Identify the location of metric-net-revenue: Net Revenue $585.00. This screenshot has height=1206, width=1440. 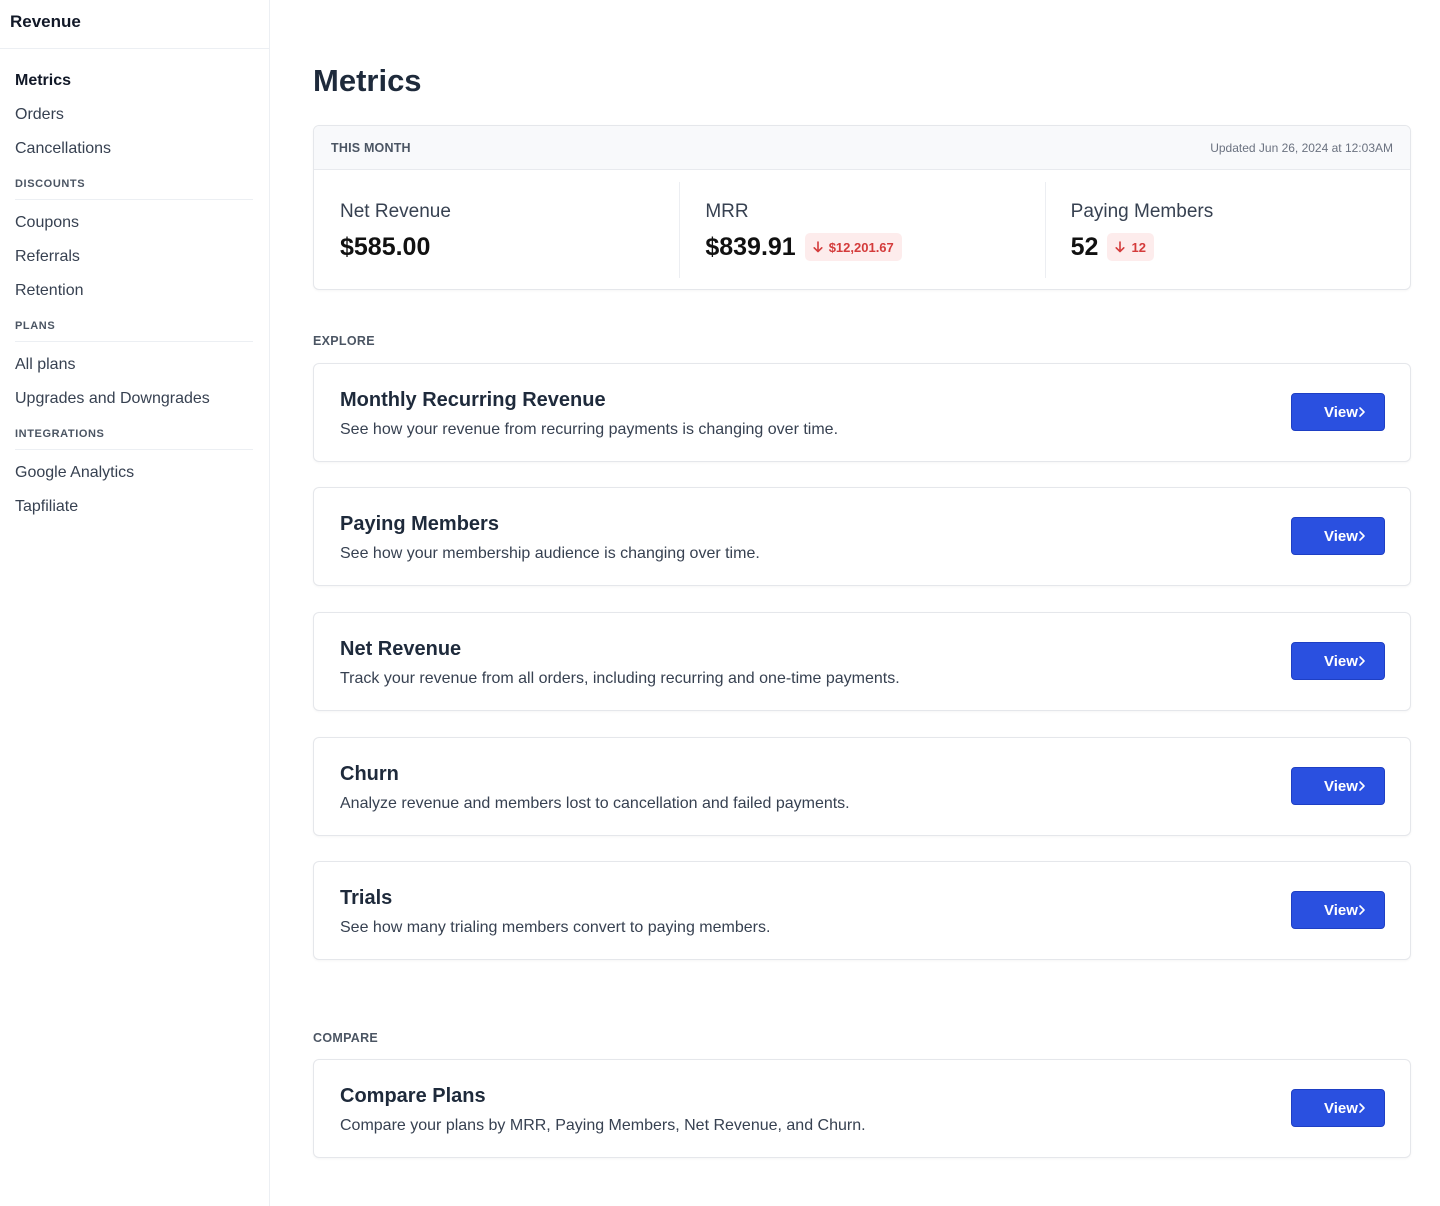
(496, 229).